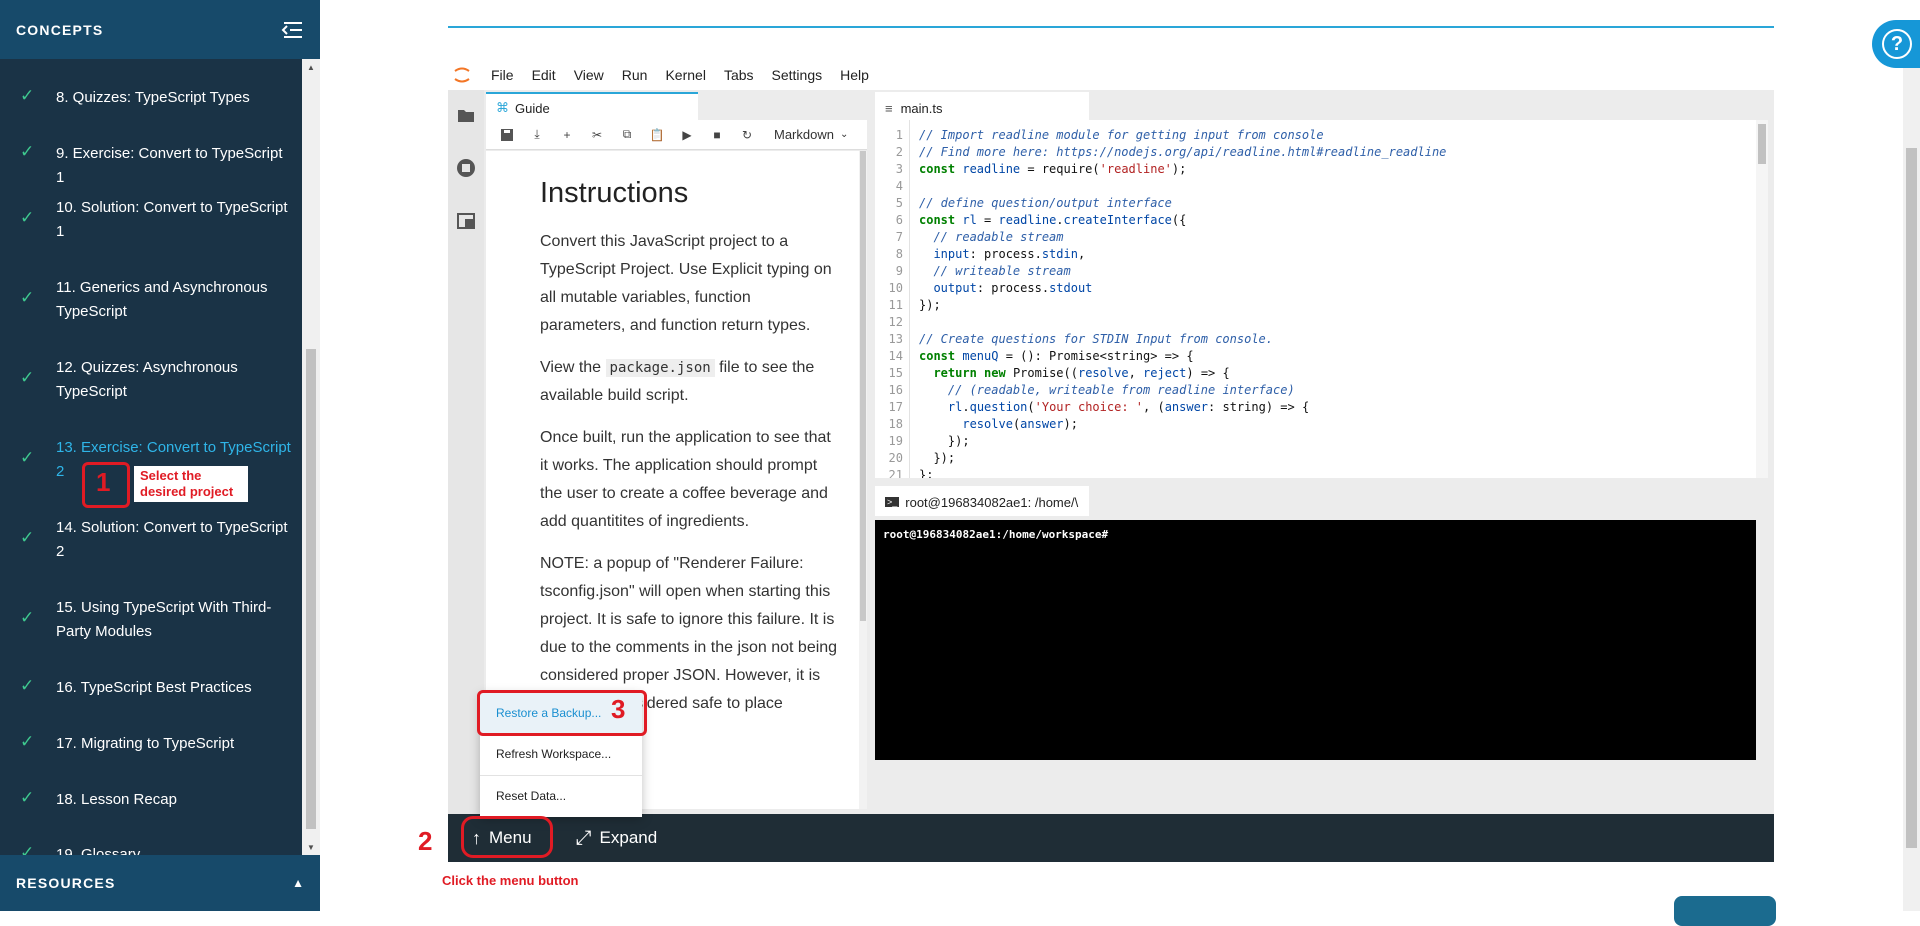 This screenshot has width=1920, height=926. I want to click on code-line: 19 });, so click(1315, 441).